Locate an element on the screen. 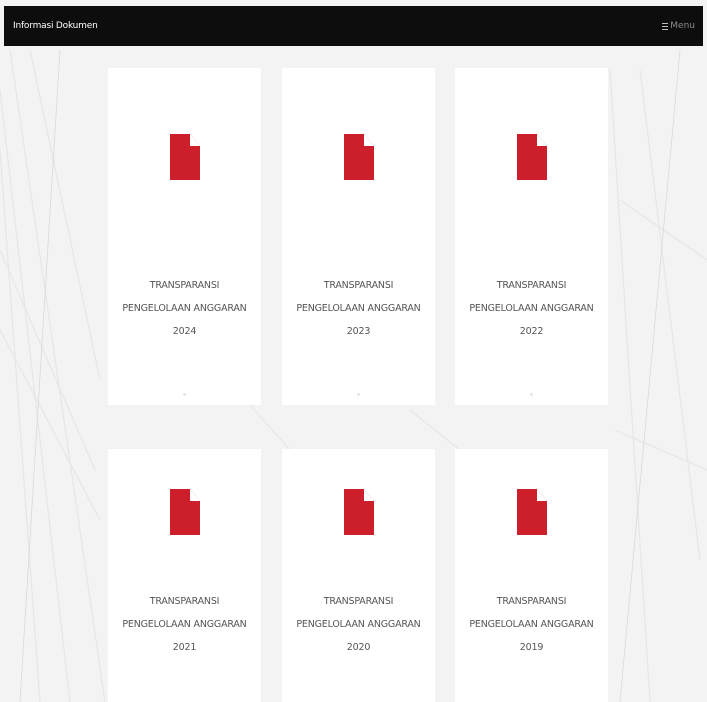 The image size is (707, 702). menu-button: Menu is located at coordinates (678, 26).